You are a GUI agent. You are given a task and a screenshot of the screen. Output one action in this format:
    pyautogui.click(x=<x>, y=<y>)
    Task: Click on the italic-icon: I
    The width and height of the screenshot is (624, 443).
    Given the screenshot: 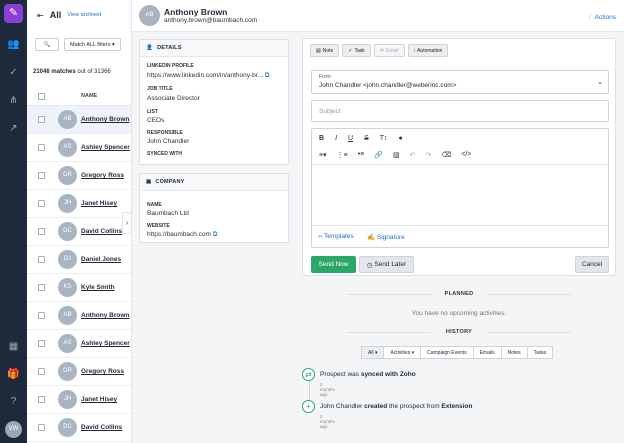 What is the action you would take?
    pyautogui.click(x=336, y=138)
    